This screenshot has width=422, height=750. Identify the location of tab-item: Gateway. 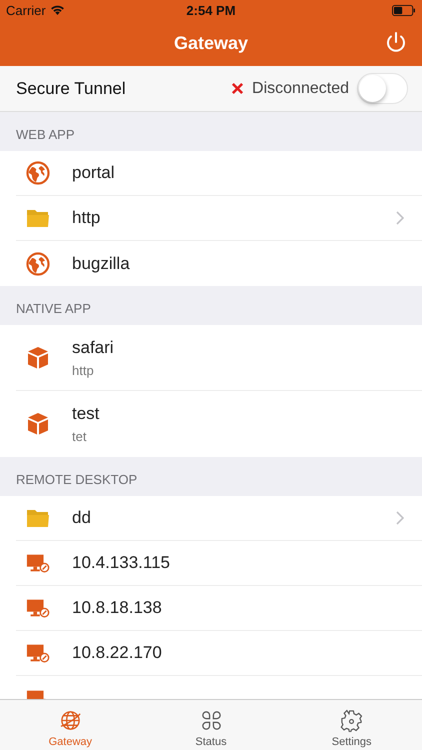
(70, 725).